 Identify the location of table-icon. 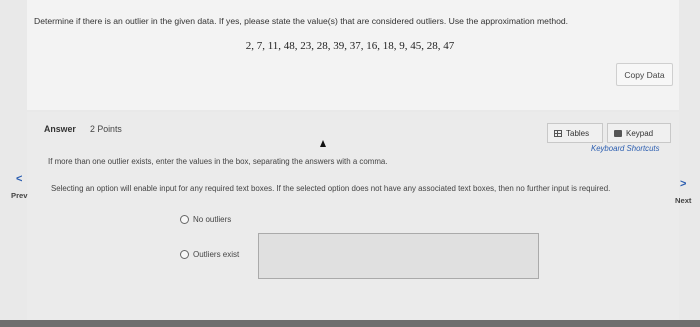
(558, 133).